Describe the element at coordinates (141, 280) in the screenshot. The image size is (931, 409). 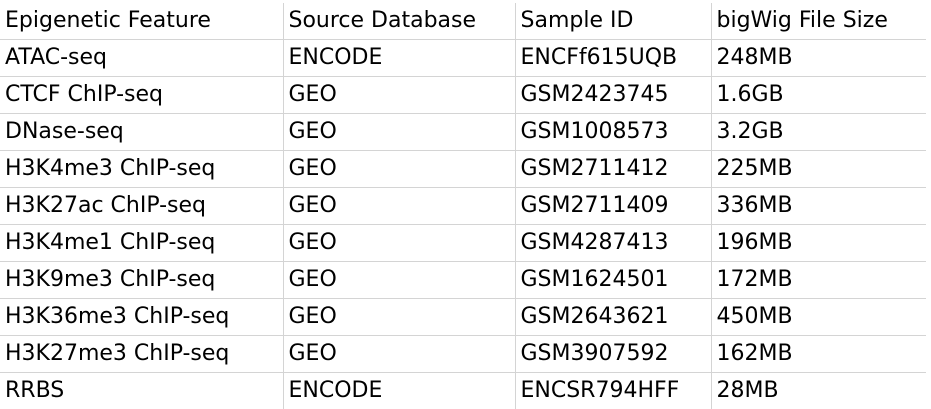
I see `cell-epigenetic-feature: H3K9me3 ChIP-seq` at that location.